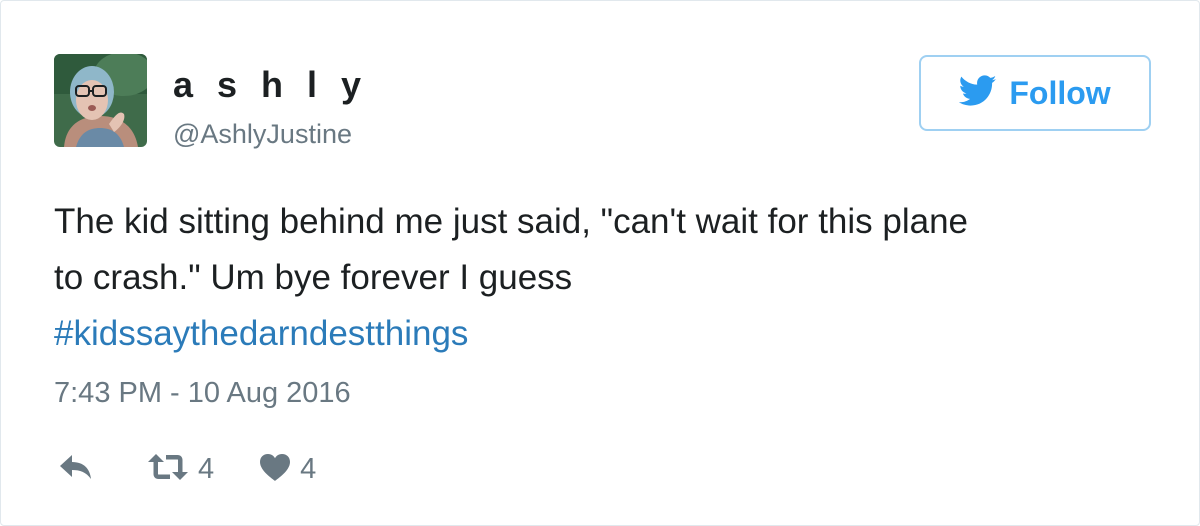  I want to click on reply-button, so click(76, 469).